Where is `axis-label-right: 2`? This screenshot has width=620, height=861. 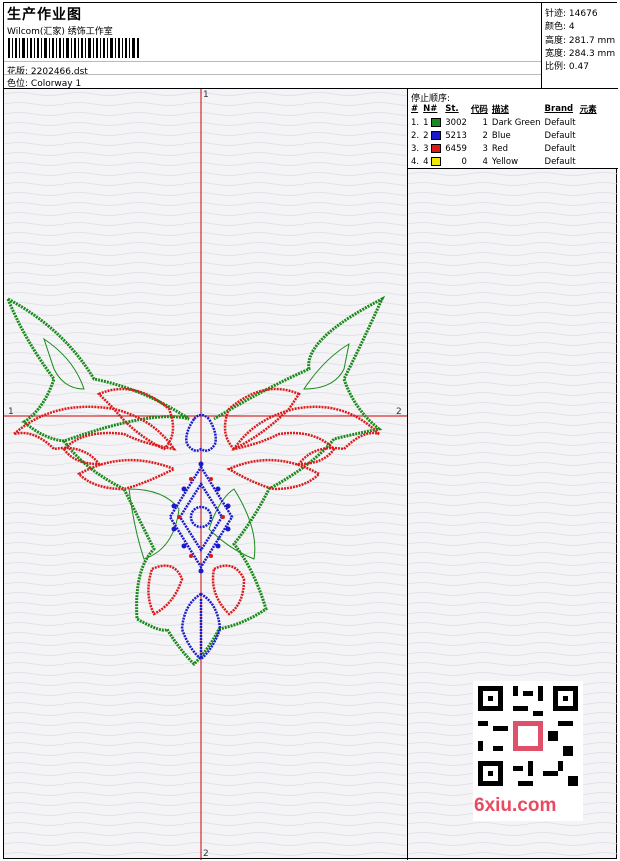
axis-label-right: 2 is located at coordinates (399, 412).